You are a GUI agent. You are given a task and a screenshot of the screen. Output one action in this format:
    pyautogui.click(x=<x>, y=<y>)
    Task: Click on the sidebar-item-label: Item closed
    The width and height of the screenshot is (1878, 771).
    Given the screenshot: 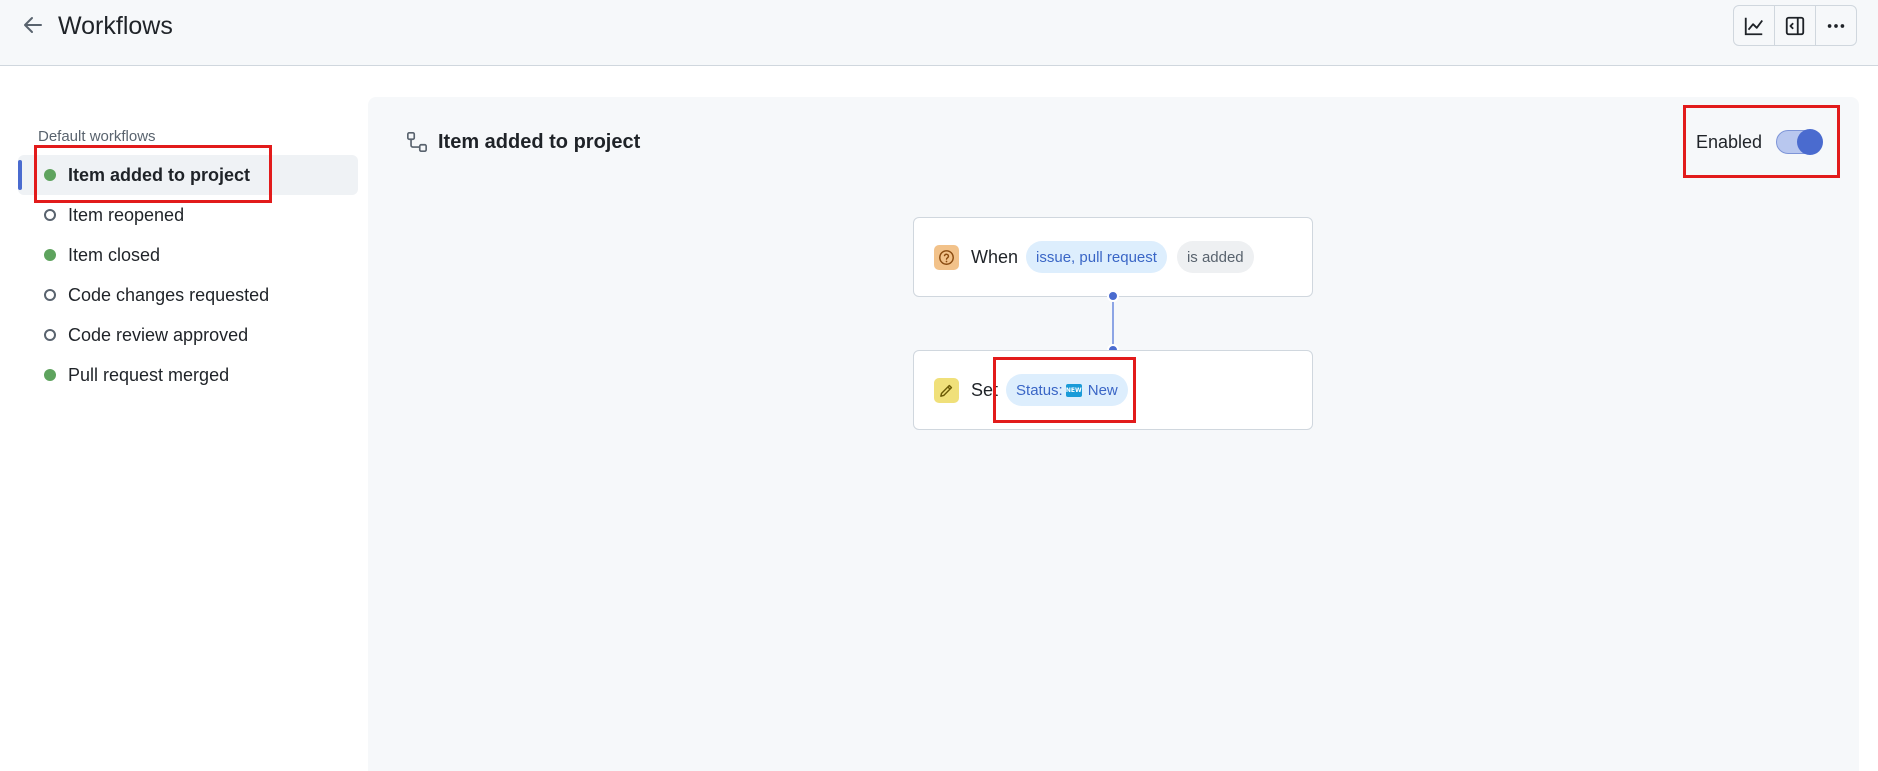 What is the action you would take?
    pyautogui.click(x=114, y=254)
    